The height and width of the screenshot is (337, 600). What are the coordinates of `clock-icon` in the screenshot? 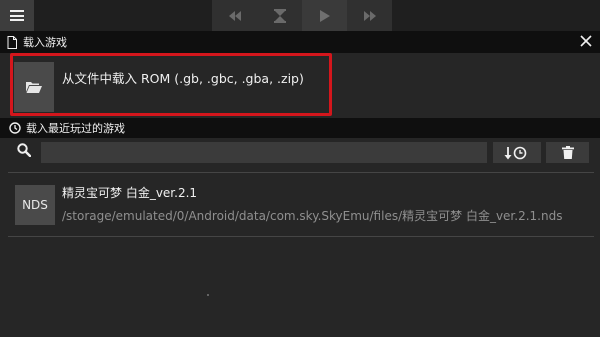 It's located at (15, 128).